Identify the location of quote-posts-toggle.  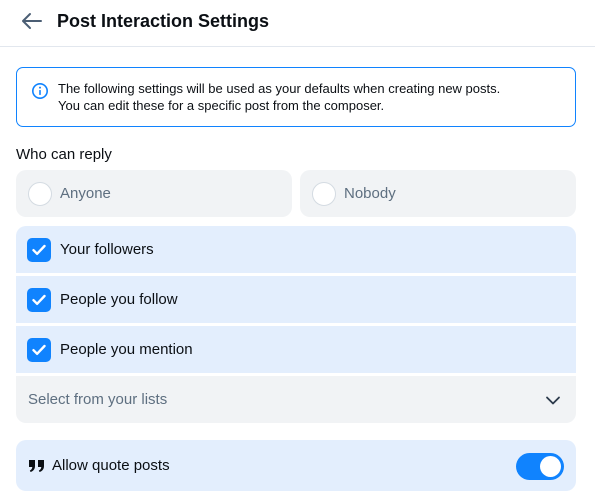
(540, 466).